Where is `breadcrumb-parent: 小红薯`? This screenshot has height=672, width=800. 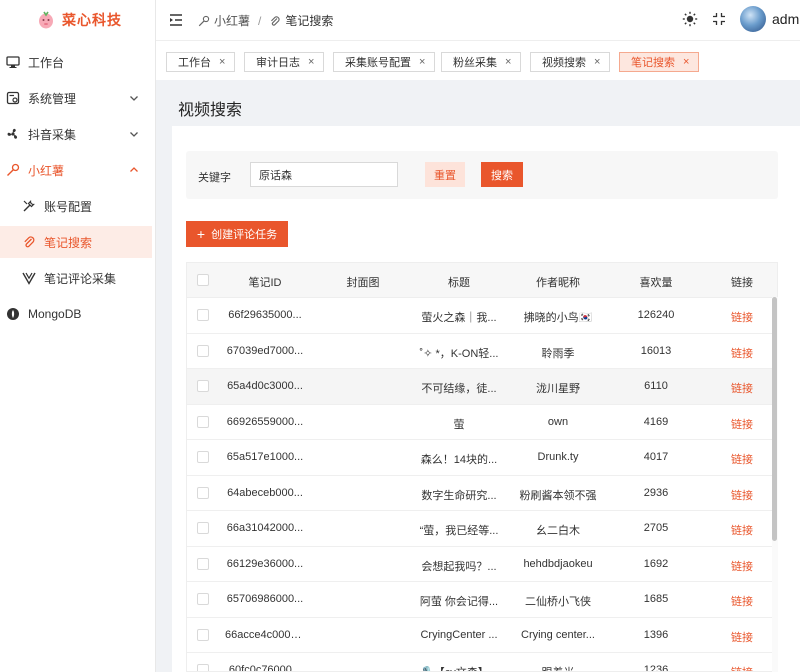 breadcrumb-parent: 小红薯 is located at coordinates (232, 20).